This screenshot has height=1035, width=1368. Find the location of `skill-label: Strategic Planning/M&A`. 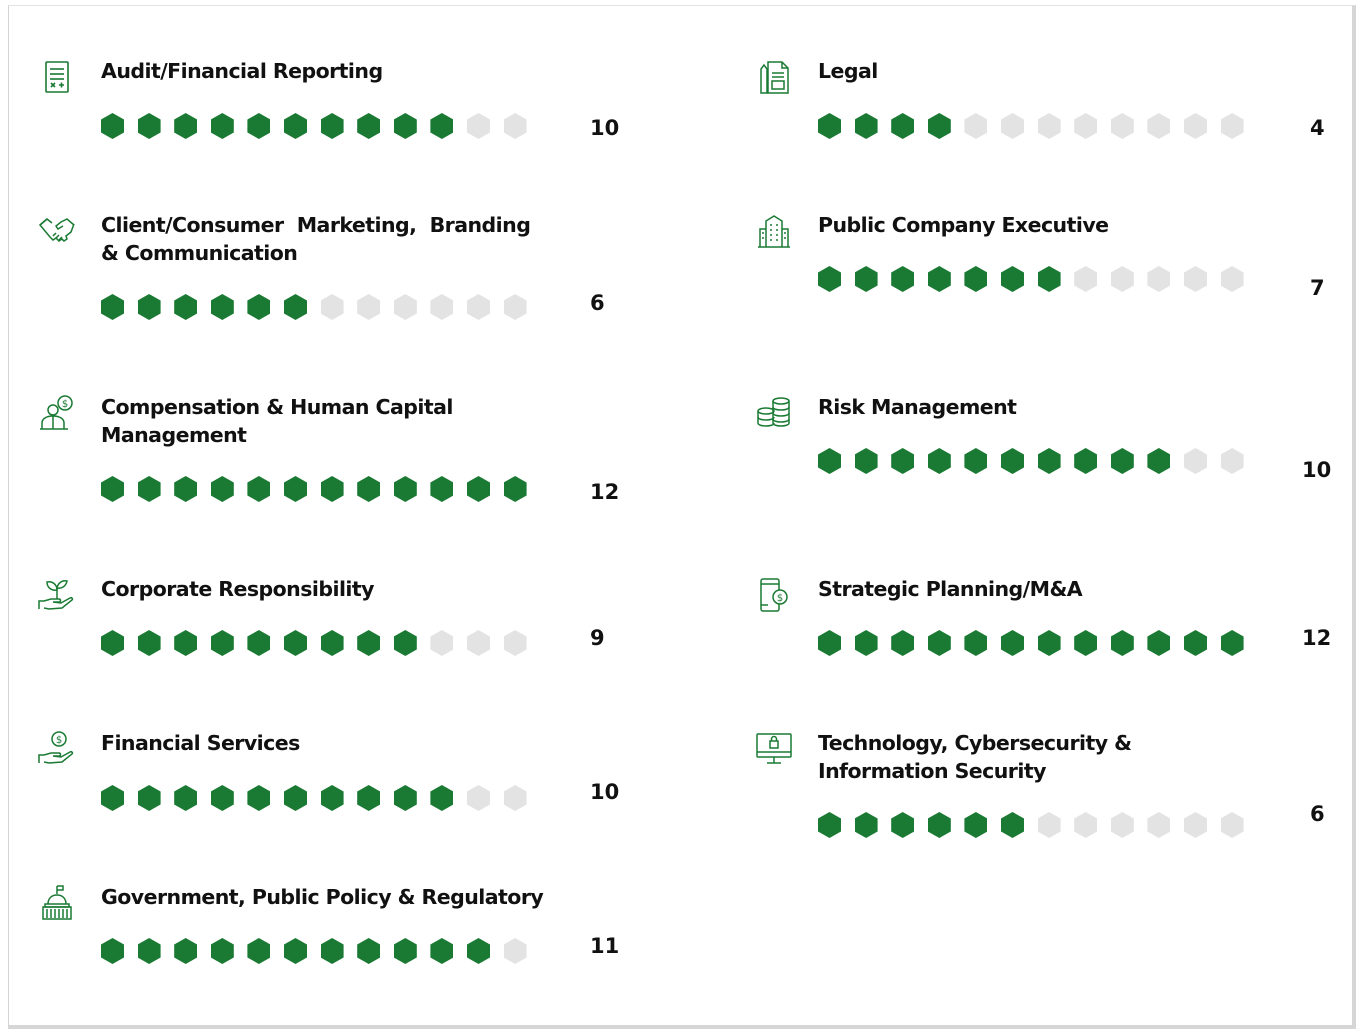

skill-label: Strategic Planning/M&A is located at coordinates (950, 589).